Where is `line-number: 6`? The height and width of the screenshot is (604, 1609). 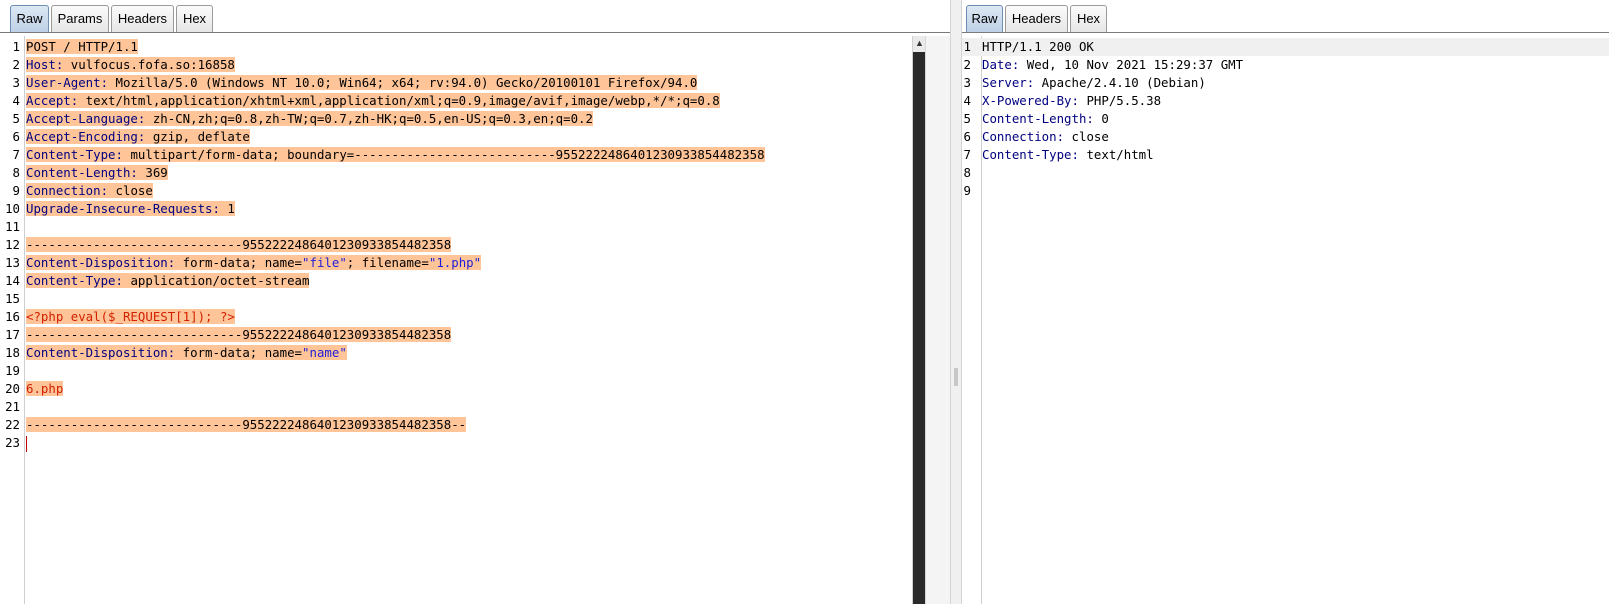 line-number: 6 is located at coordinates (16, 136).